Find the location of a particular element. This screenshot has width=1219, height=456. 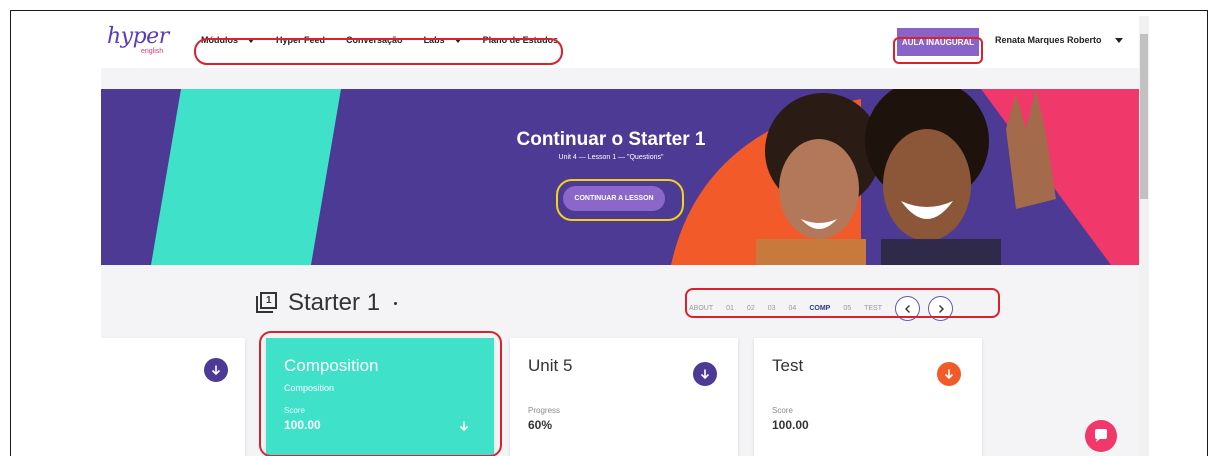

scrollbar-thumb is located at coordinates (1144, 116).